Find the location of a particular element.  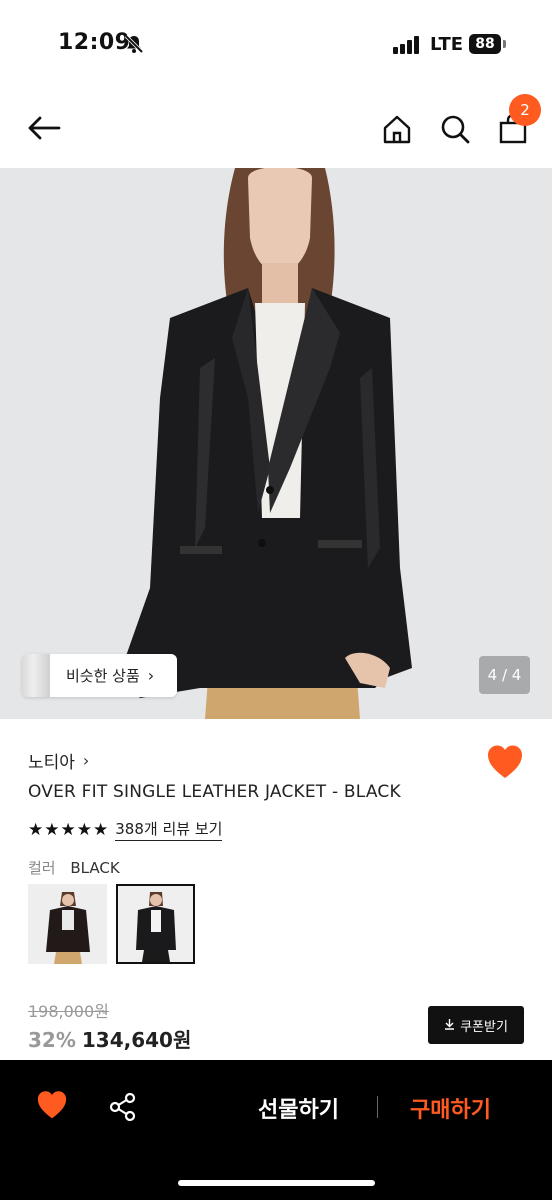

bell-off-icon is located at coordinates (134, 46).